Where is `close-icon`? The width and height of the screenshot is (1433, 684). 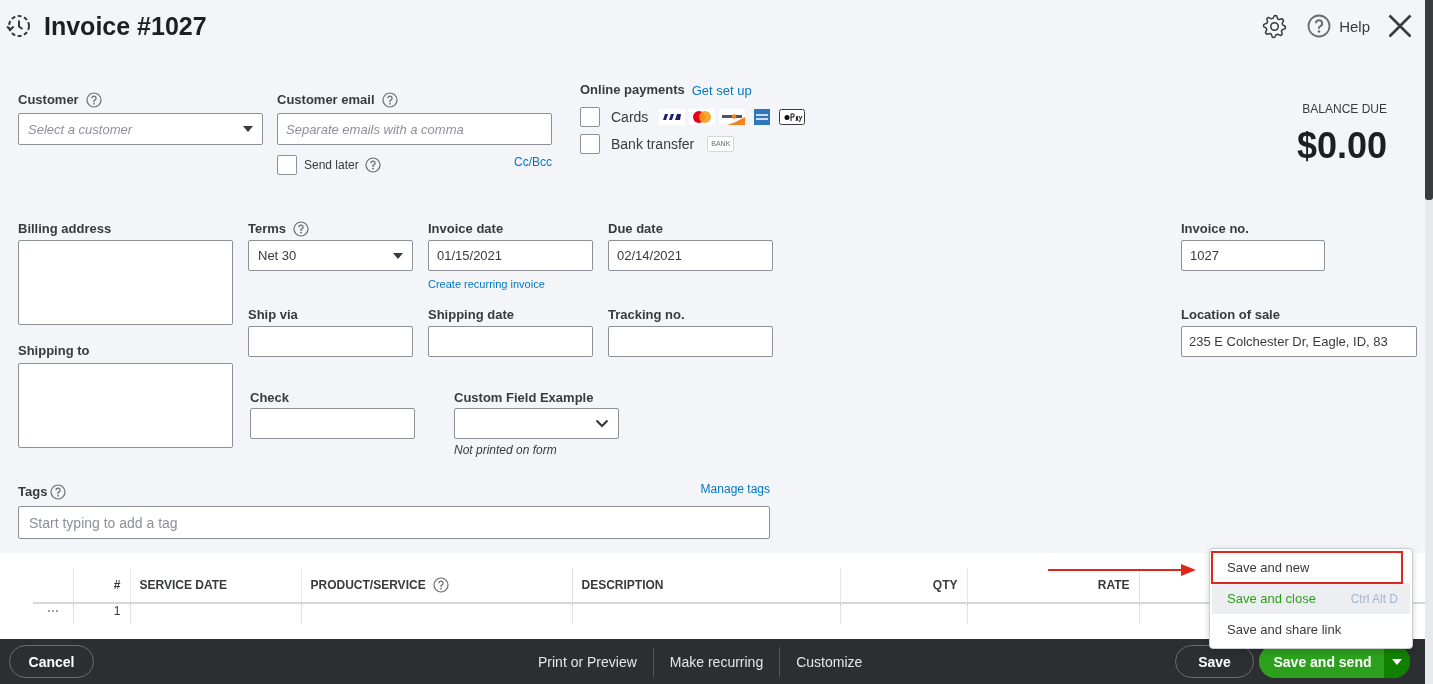
close-icon is located at coordinates (1400, 26).